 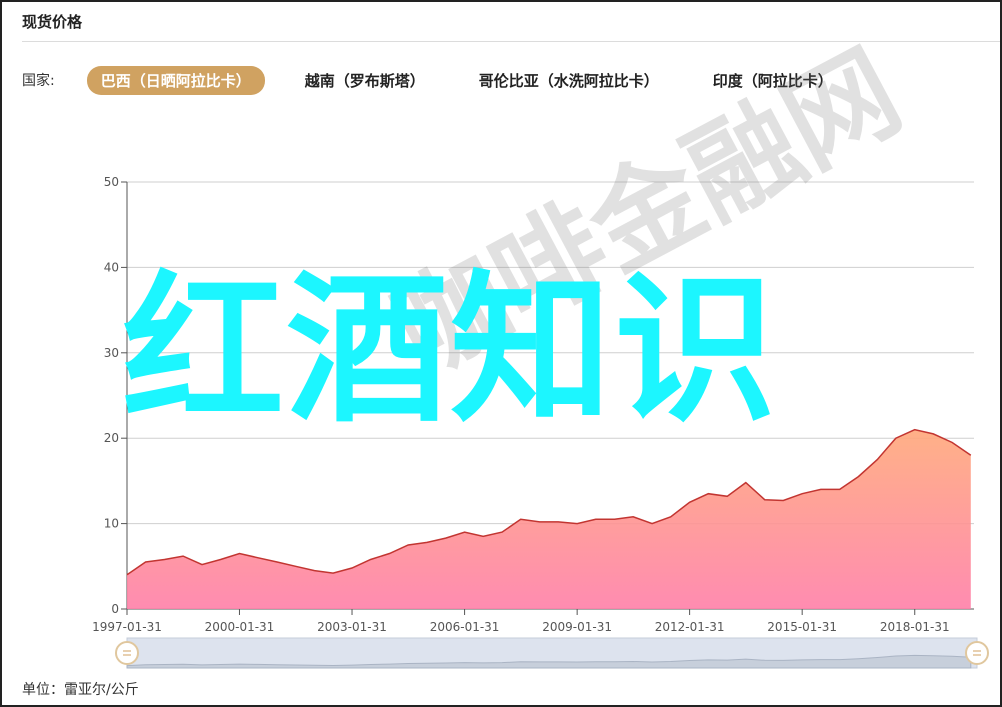 What do you see at coordinates (465, 627) in the screenshot?
I see `x-tick-label: 2006-01-31` at bounding box center [465, 627].